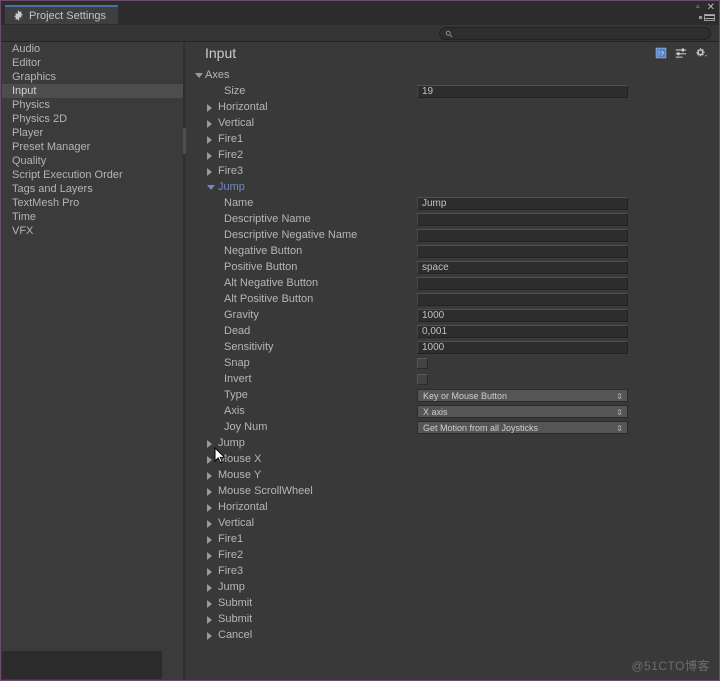  What do you see at coordinates (93, 119) in the screenshot?
I see `sidebar-item-physics-2d: Physics 2D` at bounding box center [93, 119].